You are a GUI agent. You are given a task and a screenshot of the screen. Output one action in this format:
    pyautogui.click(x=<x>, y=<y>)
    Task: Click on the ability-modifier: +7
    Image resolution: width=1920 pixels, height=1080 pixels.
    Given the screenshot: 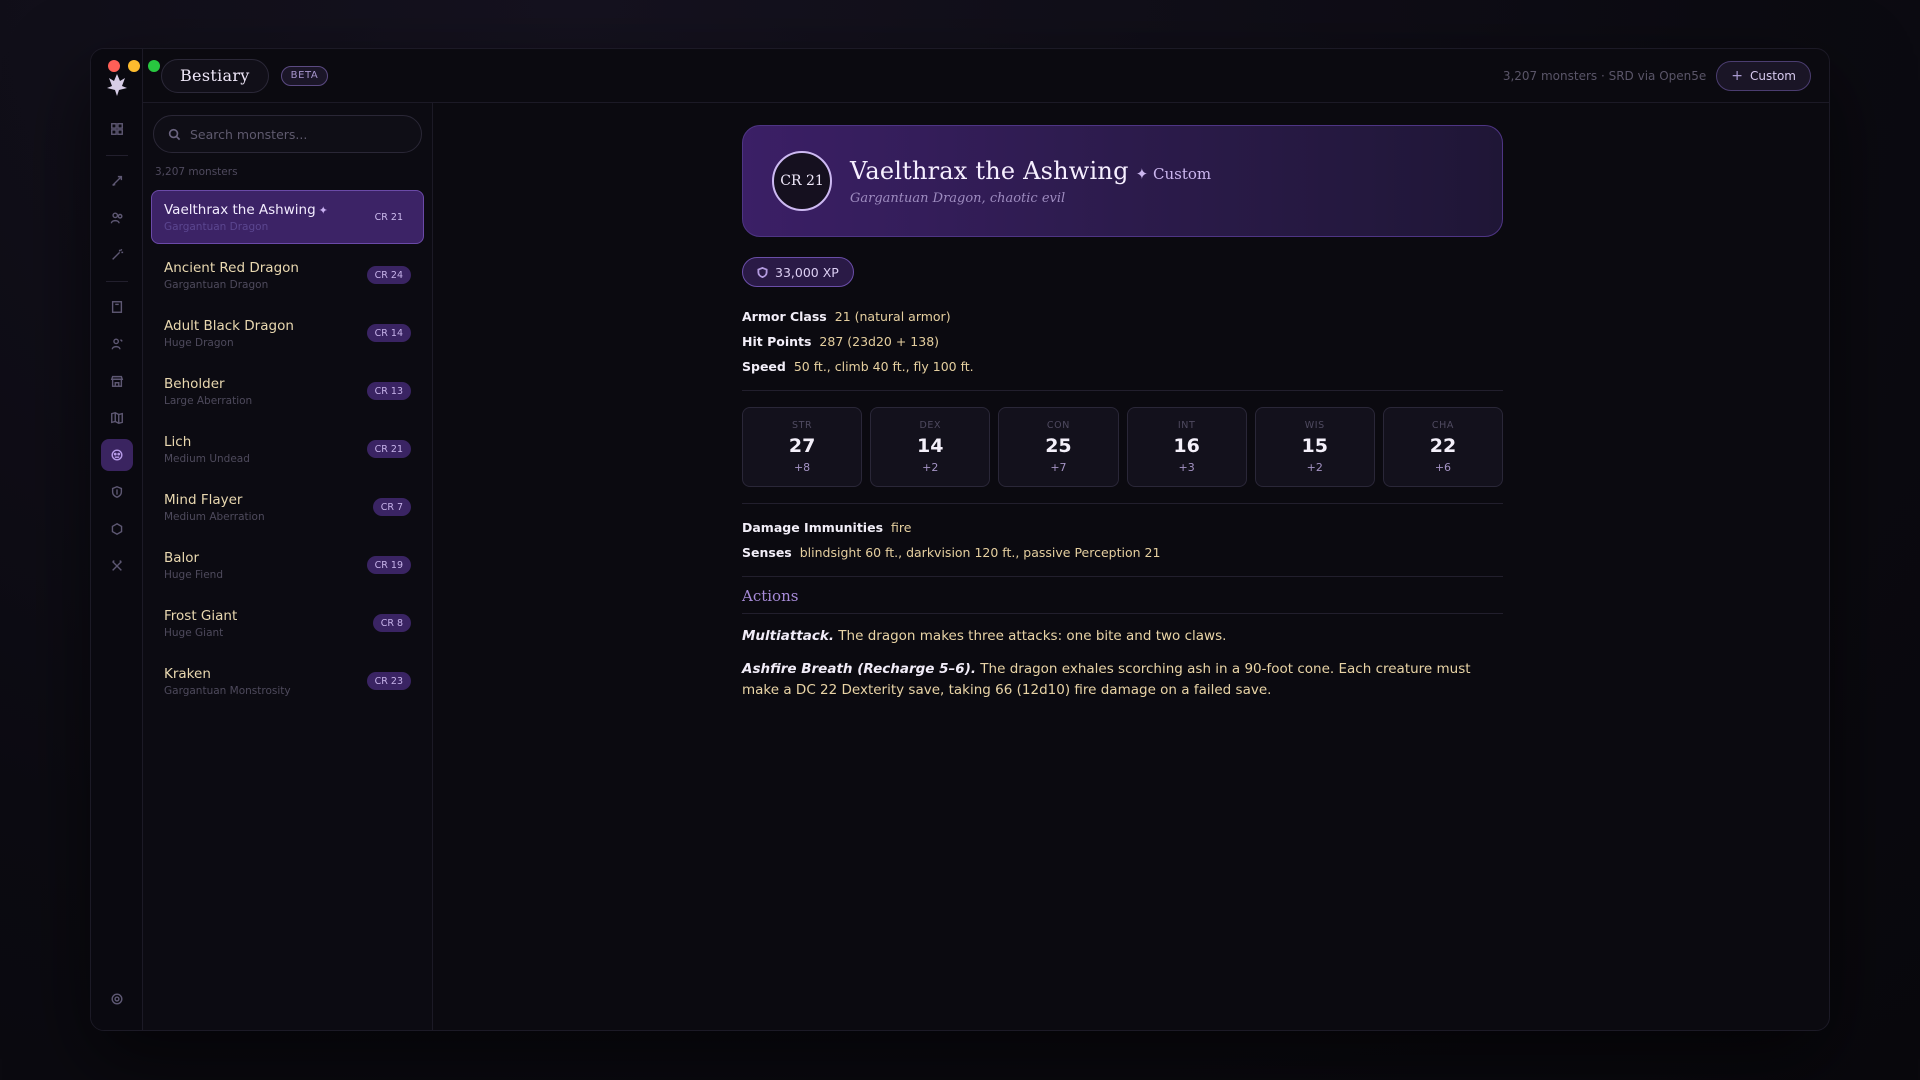 What is the action you would take?
    pyautogui.click(x=1058, y=467)
    